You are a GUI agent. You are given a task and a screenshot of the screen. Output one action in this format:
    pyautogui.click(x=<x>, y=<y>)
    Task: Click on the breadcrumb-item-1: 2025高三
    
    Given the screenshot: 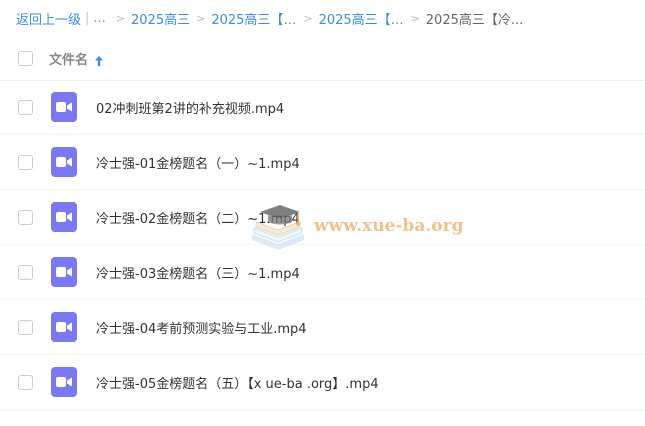 What is the action you would take?
    pyautogui.click(x=160, y=18)
    